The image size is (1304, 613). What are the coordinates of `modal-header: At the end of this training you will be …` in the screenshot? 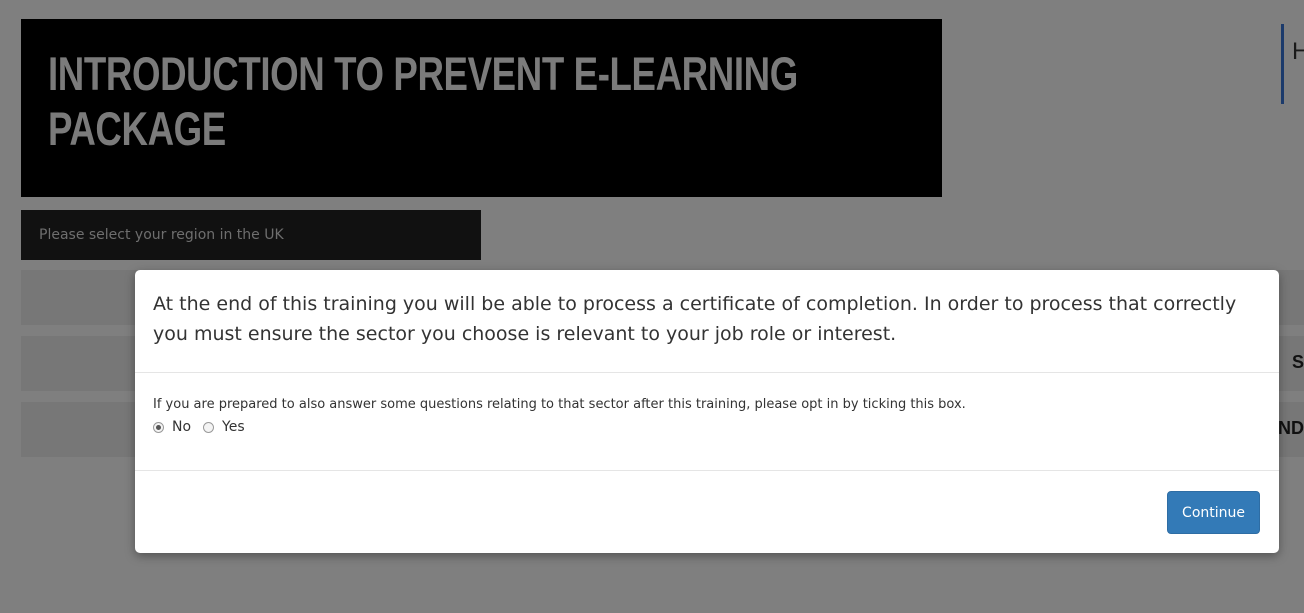 It's located at (707, 321).